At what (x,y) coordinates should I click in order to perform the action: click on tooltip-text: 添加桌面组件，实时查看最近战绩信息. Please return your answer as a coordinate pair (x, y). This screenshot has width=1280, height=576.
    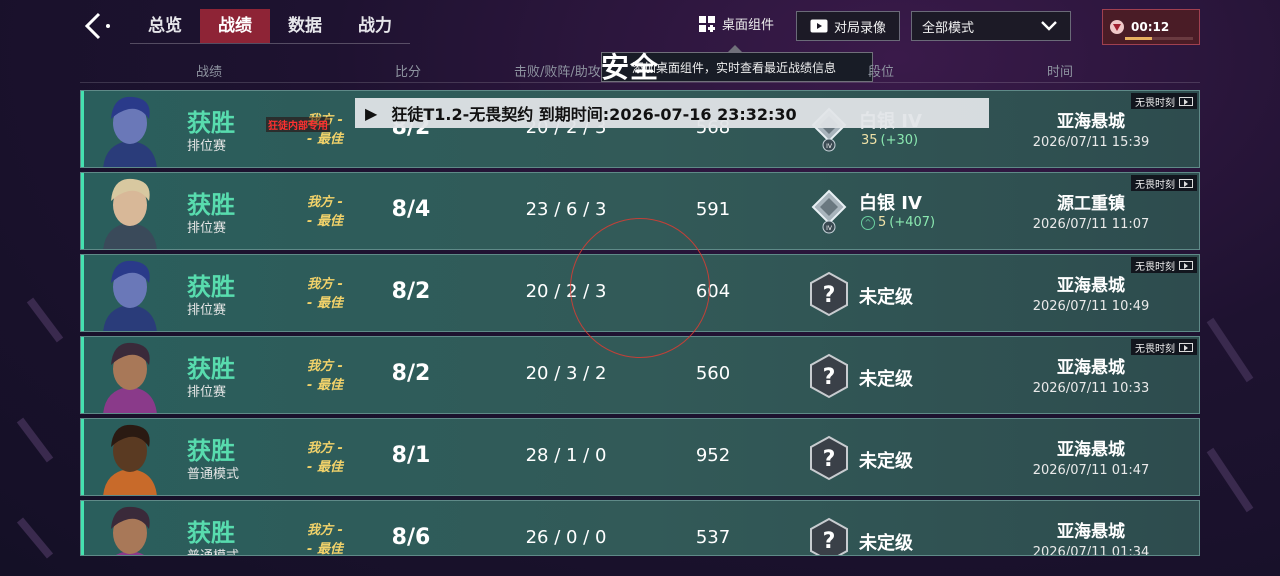
    Looking at the image, I should click on (734, 67).